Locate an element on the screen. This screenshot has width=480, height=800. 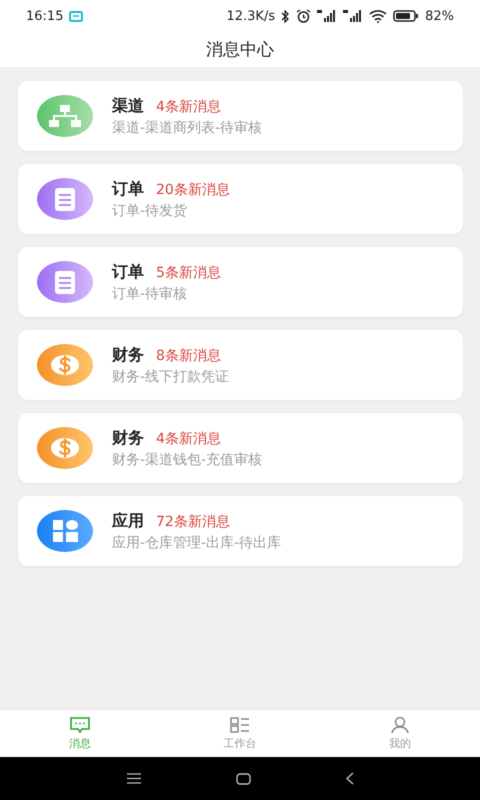
person-icon is located at coordinates (400, 725).